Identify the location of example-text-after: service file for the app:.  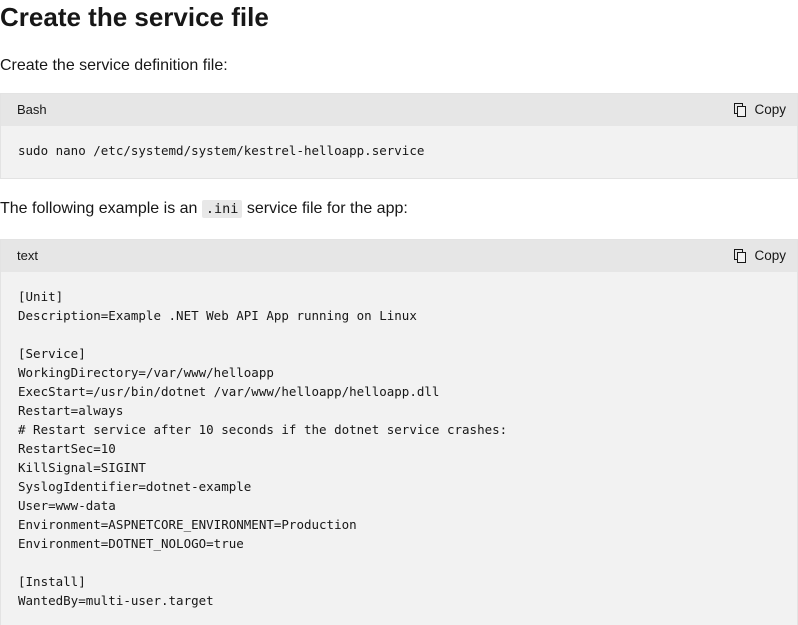
(325, 208).